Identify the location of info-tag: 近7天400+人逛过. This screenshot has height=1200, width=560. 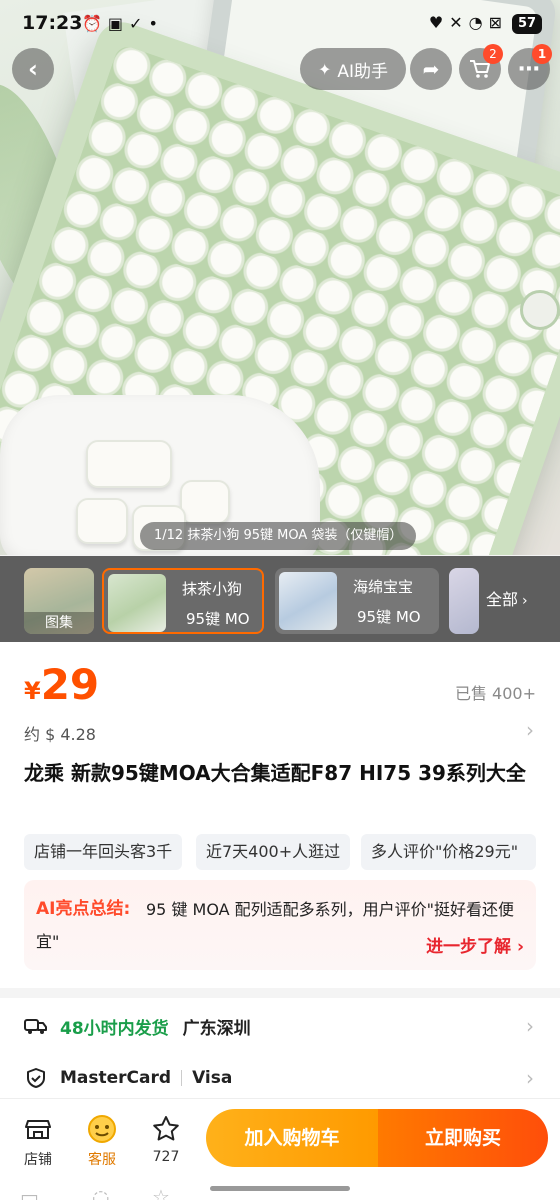
(273, 852).